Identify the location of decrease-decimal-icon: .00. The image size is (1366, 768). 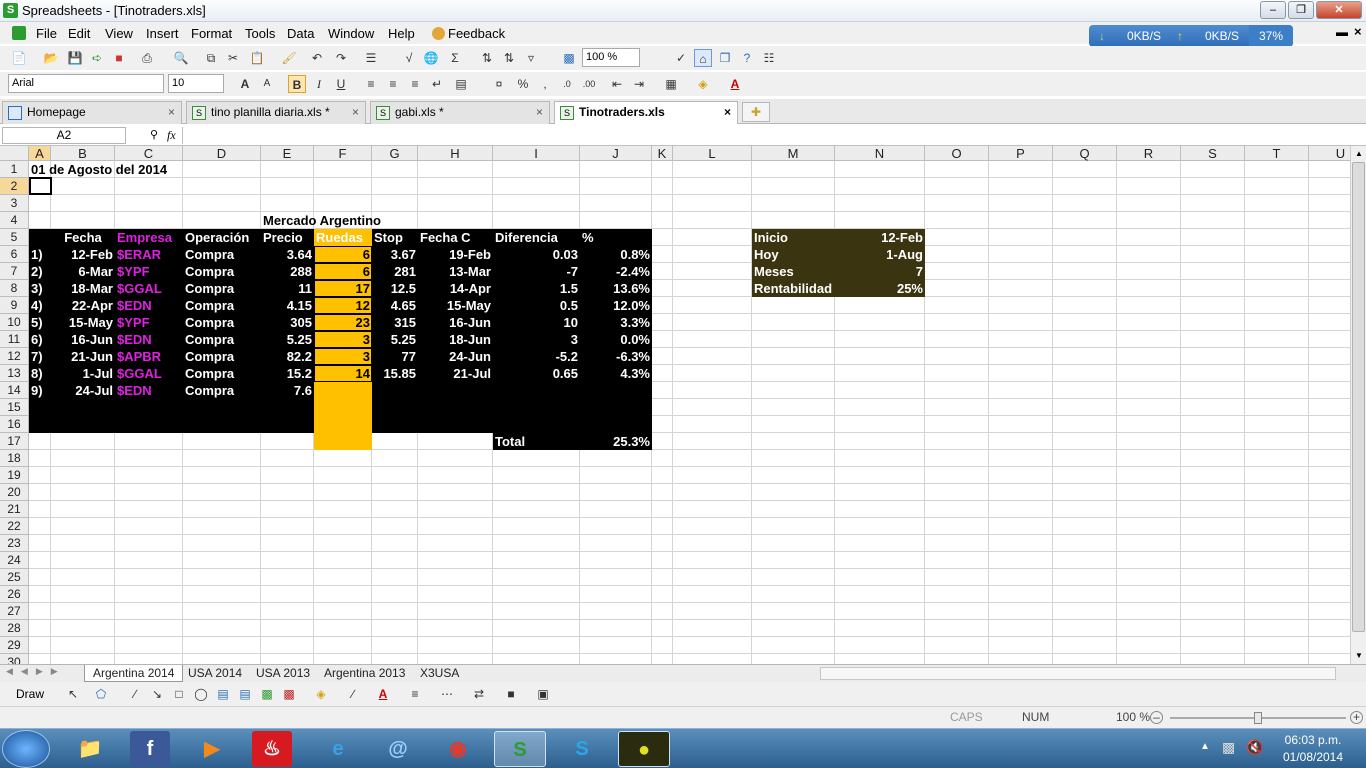
(589, 84).